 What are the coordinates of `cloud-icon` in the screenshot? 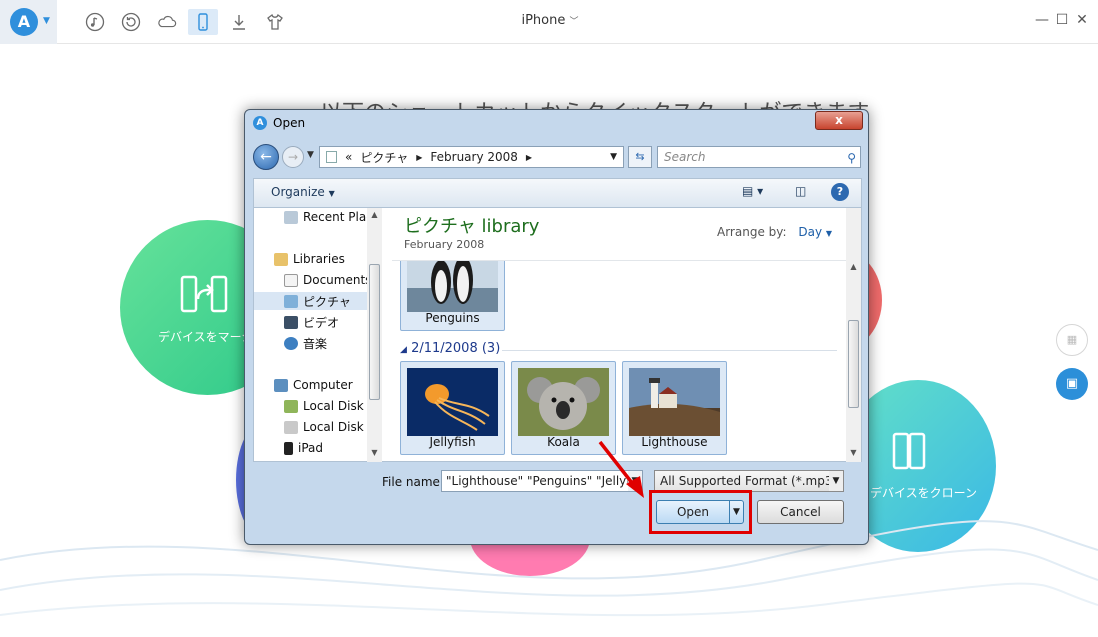 It's located at (167, 22).